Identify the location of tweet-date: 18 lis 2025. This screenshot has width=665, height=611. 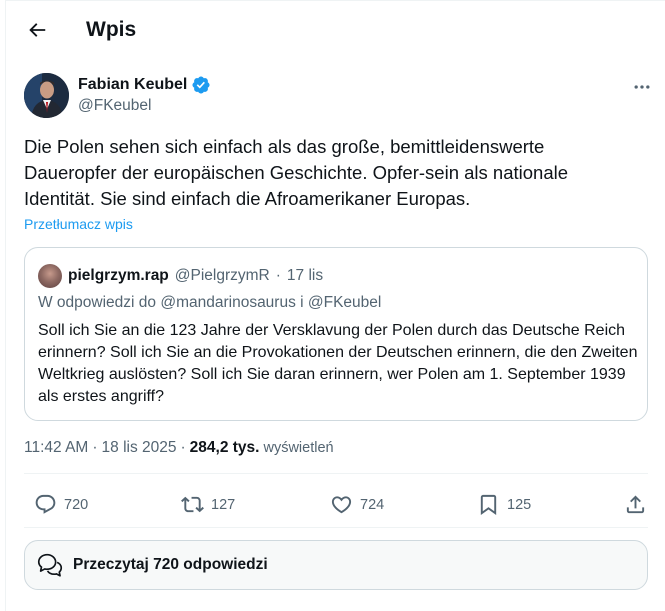
(139, 448).